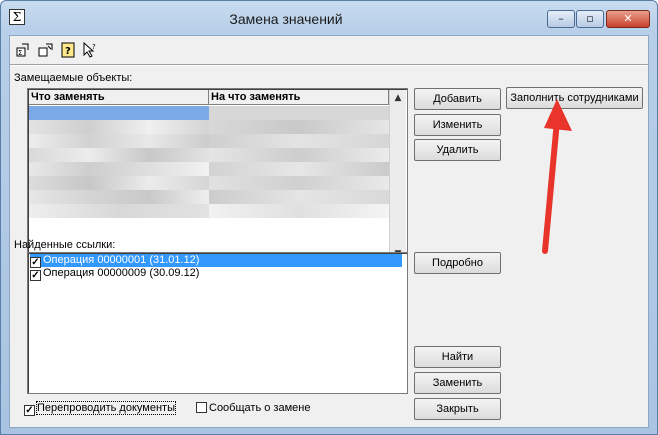  What do you see at coordinates (398, 98) in the screenshot?
I see `scroll-up-icon: ▲` at bounding box center [398, 98].